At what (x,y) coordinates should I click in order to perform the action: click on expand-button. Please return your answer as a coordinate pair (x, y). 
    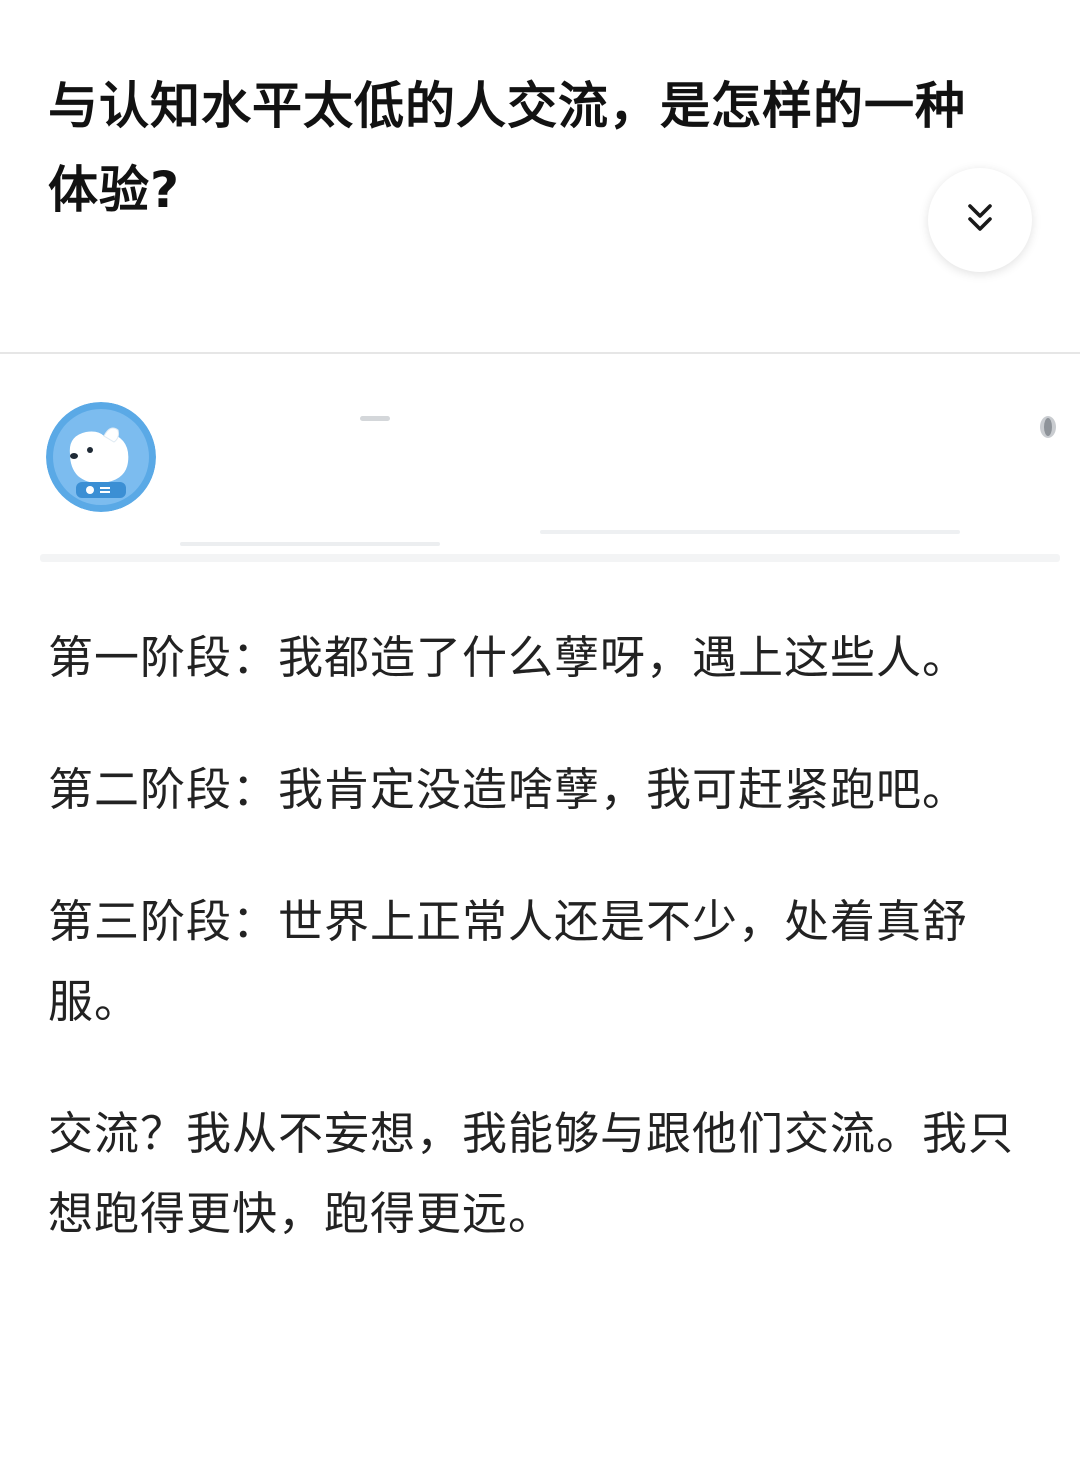
    Looking at the image, I should click on (980, 220).